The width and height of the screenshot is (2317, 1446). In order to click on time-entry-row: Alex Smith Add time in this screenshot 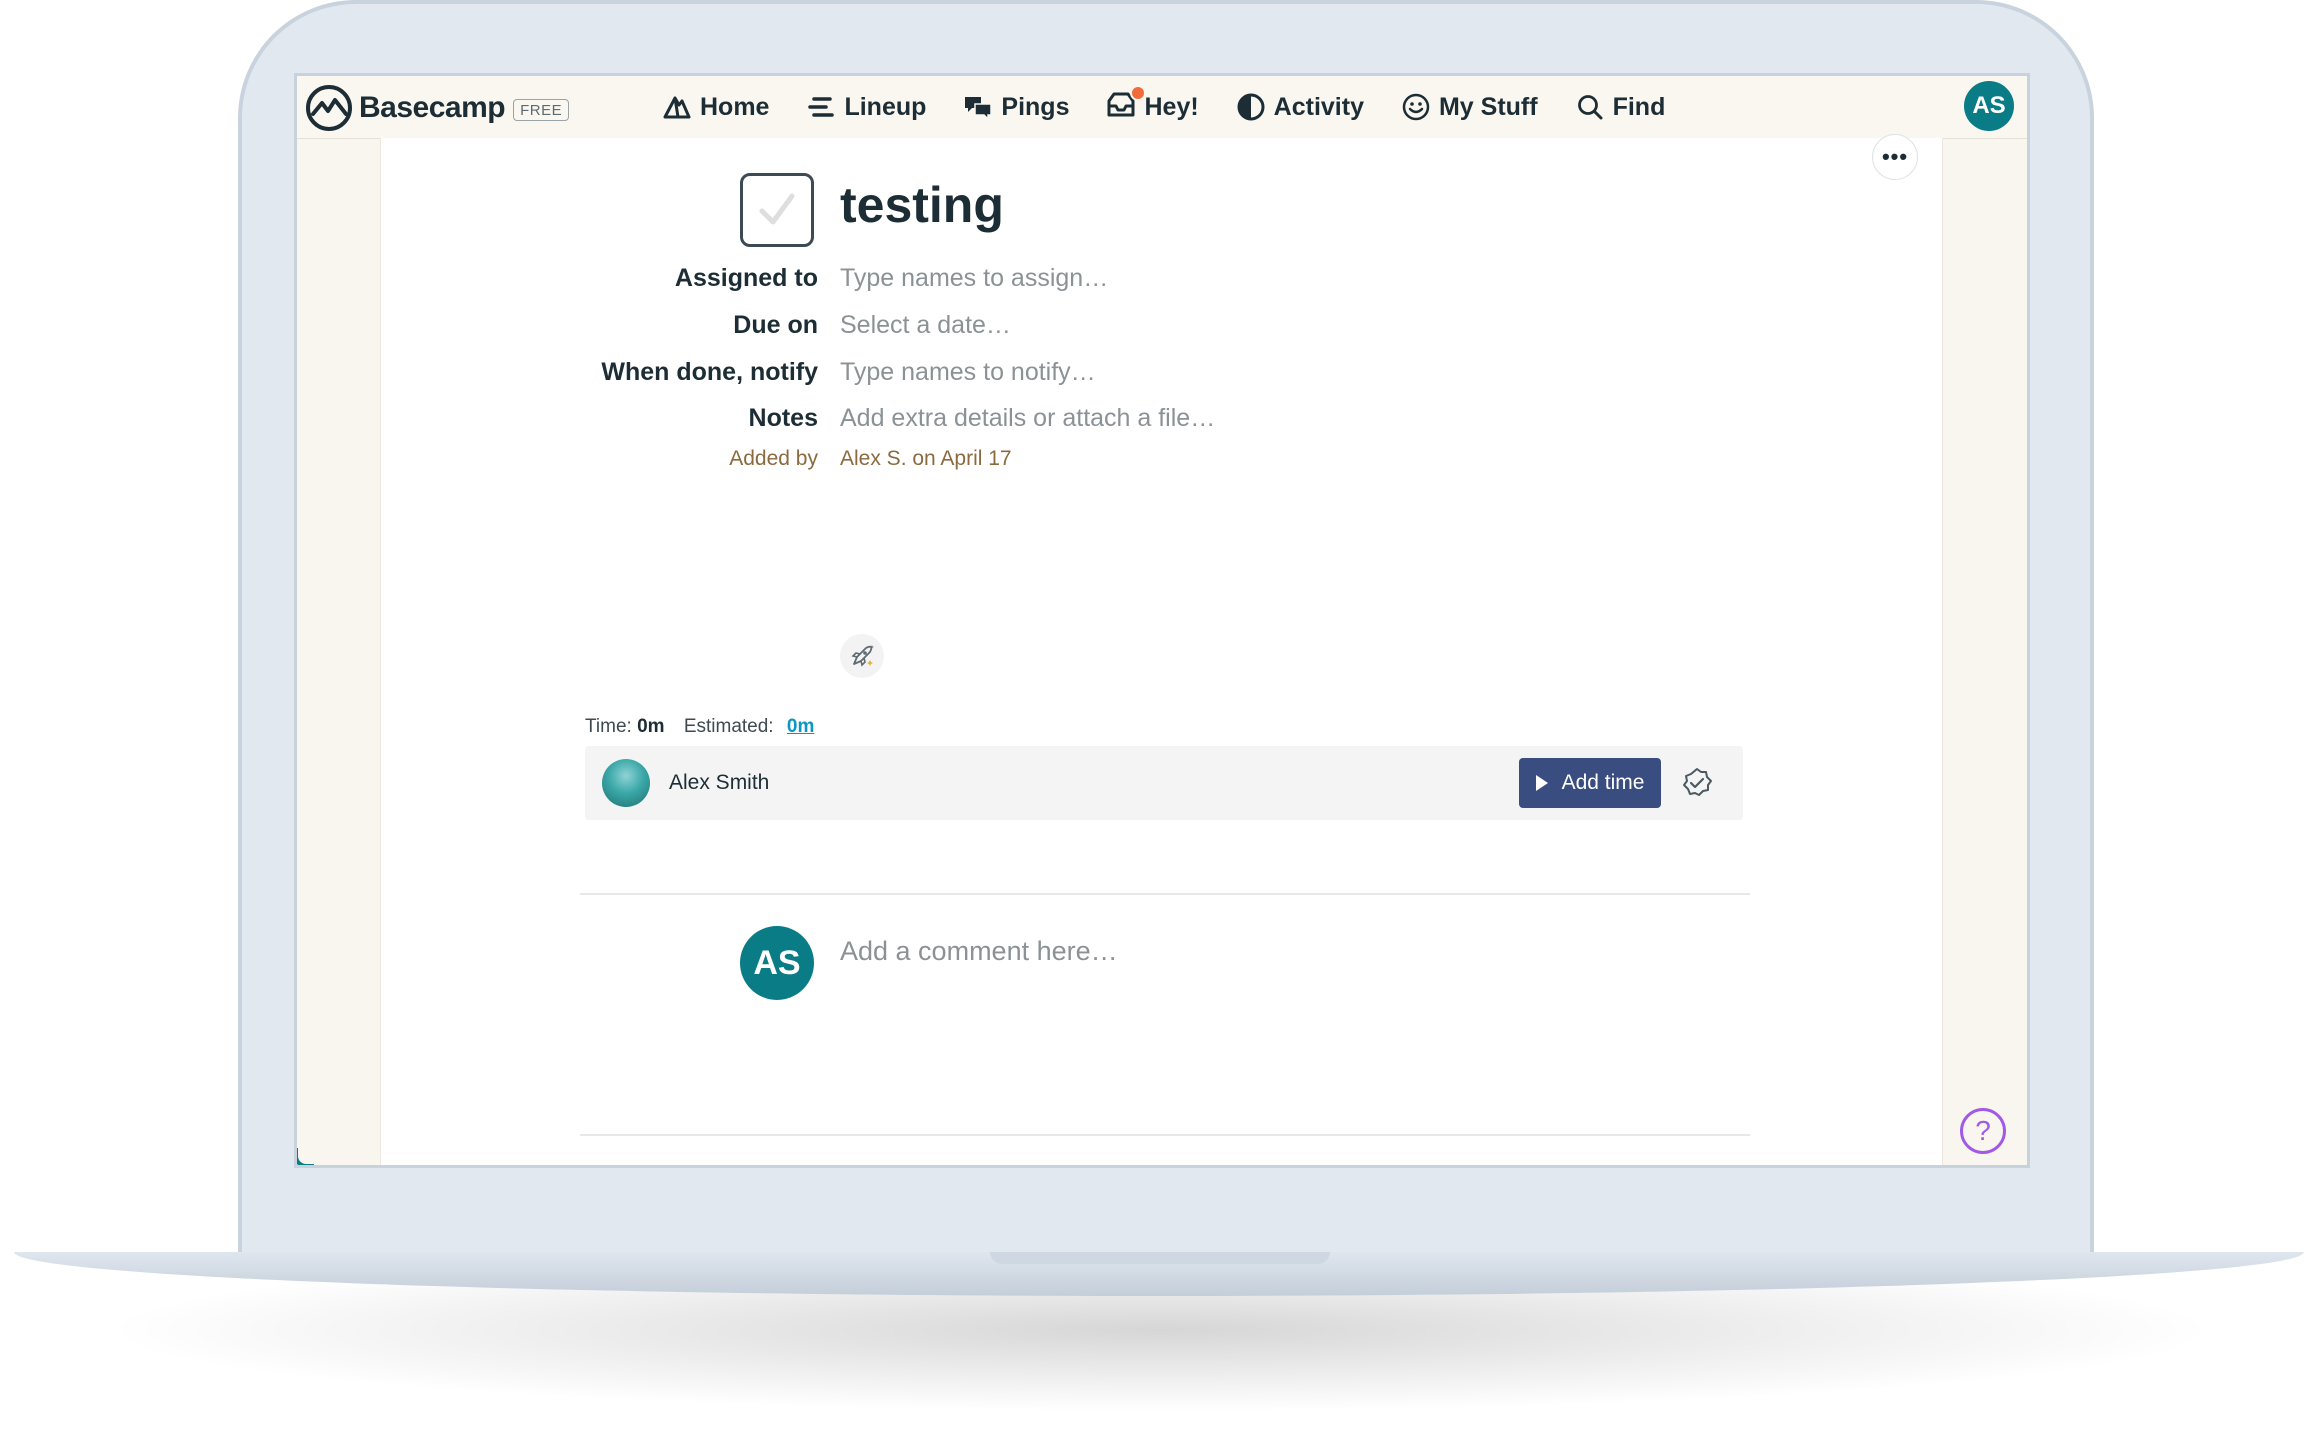, I will do `click(1164, 783)`.